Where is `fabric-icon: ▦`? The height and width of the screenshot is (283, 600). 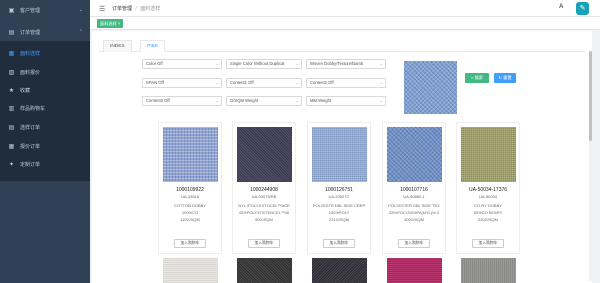
fabric-icon: ▦ is located at coordinates (11, 53).